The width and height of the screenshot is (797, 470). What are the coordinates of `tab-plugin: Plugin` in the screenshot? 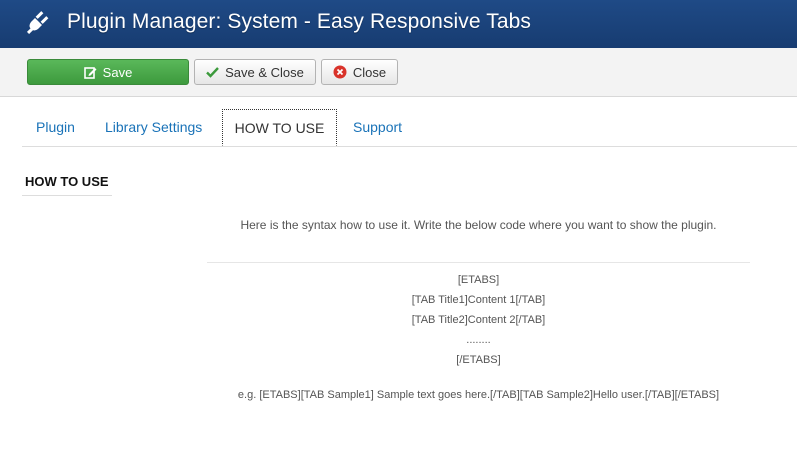 It's located at (55, 128).